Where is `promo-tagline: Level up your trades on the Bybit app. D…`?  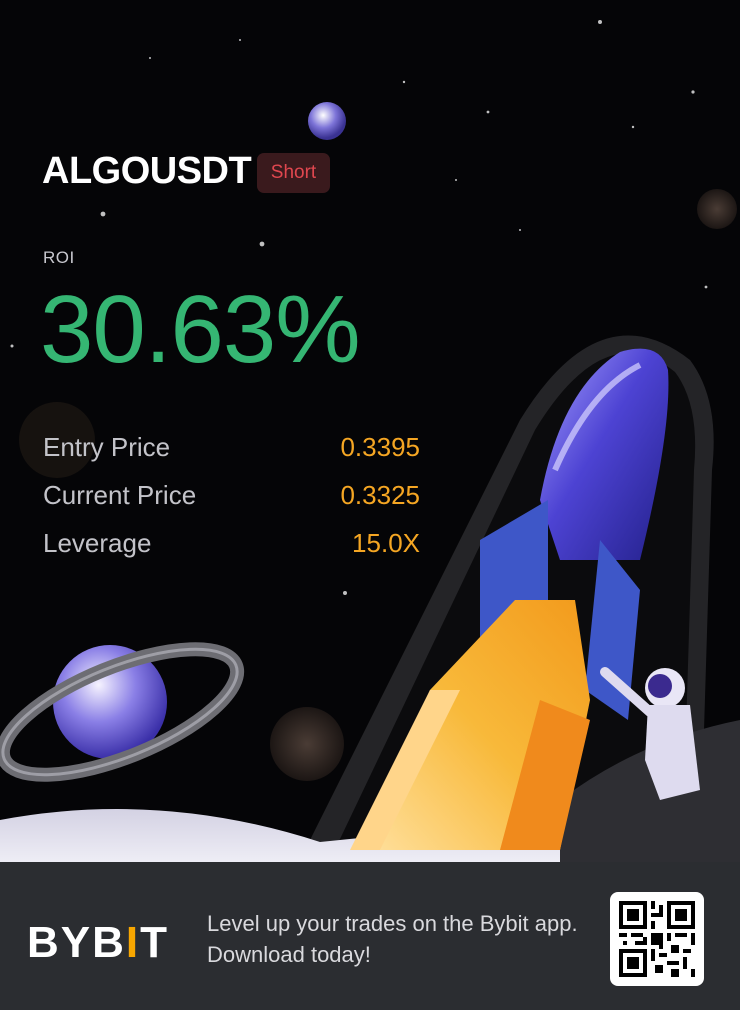 promo-tagline: Level up your trades on the Bybit app. D… is located at coordinates (392, 939).